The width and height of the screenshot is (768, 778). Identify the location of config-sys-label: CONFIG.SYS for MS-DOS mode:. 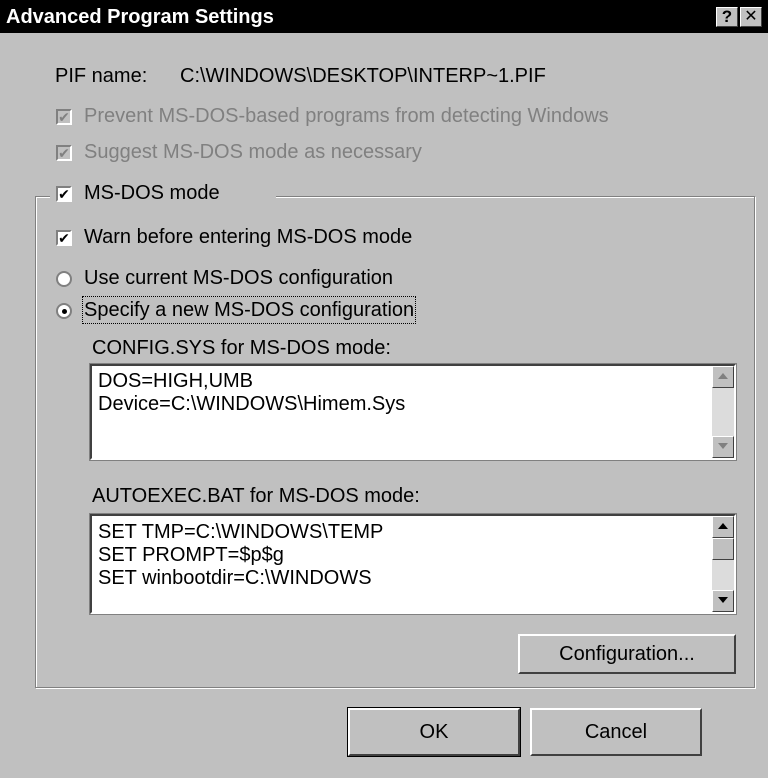
(241, 348).